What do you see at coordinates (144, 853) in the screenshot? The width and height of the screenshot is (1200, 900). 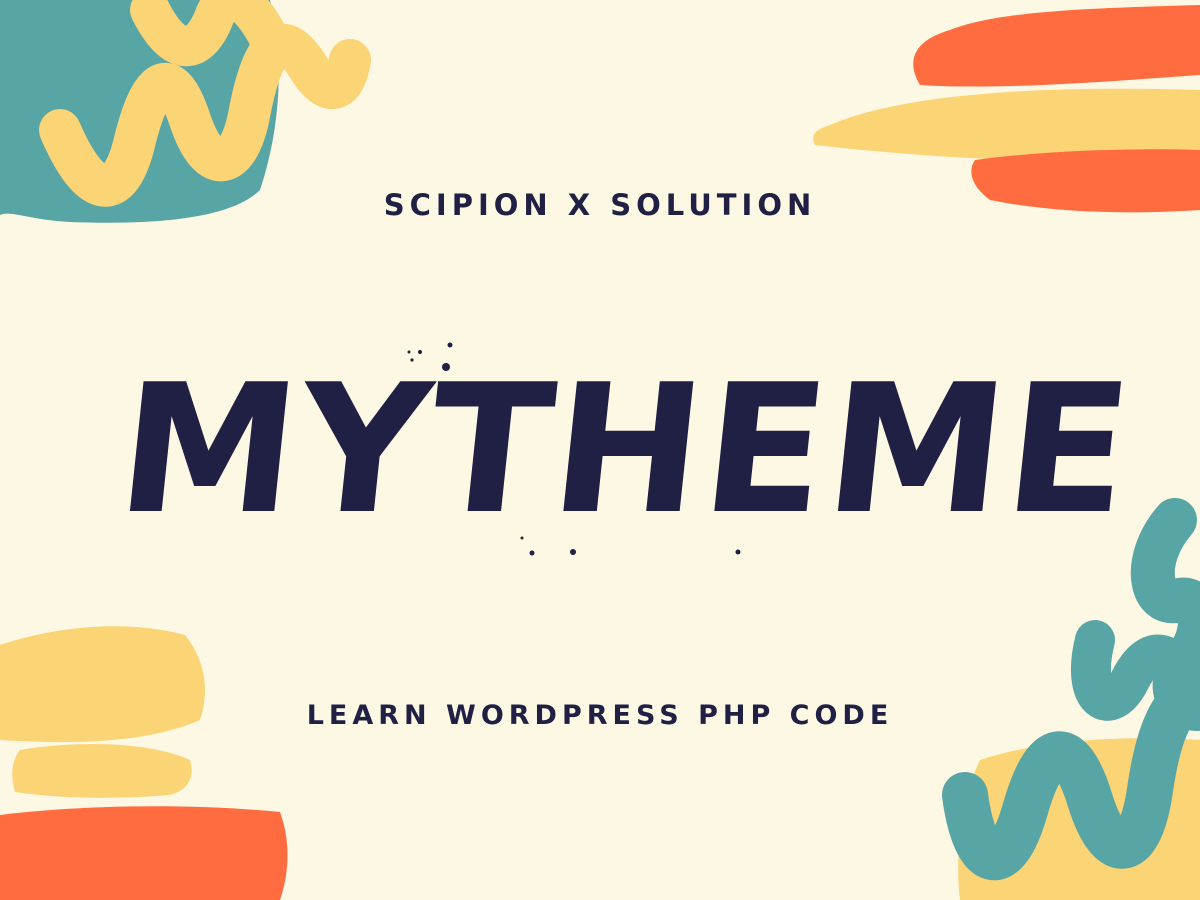 I see `bottom-left-orange-stroke` at bounding box center [144, 853].